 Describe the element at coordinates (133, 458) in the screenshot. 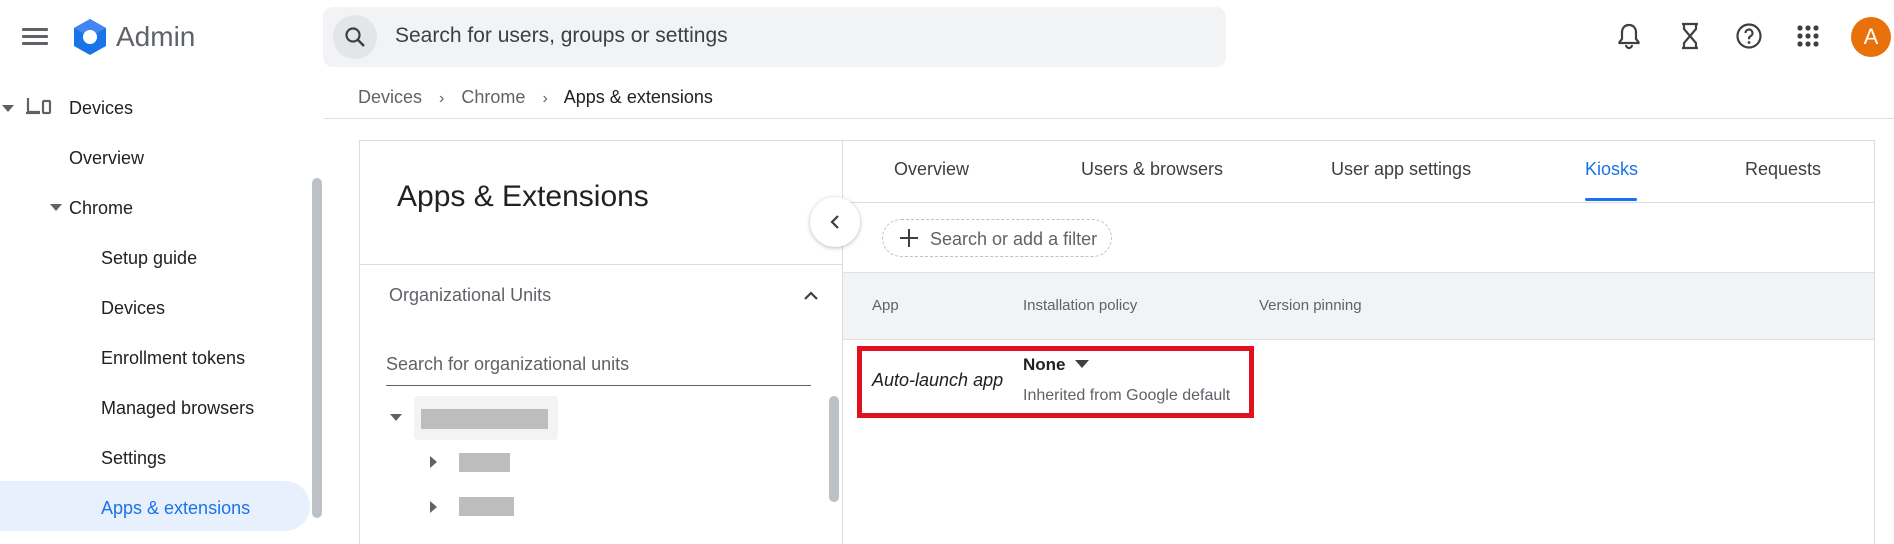

I see `sidebar-item-settings: Settings` at that location.